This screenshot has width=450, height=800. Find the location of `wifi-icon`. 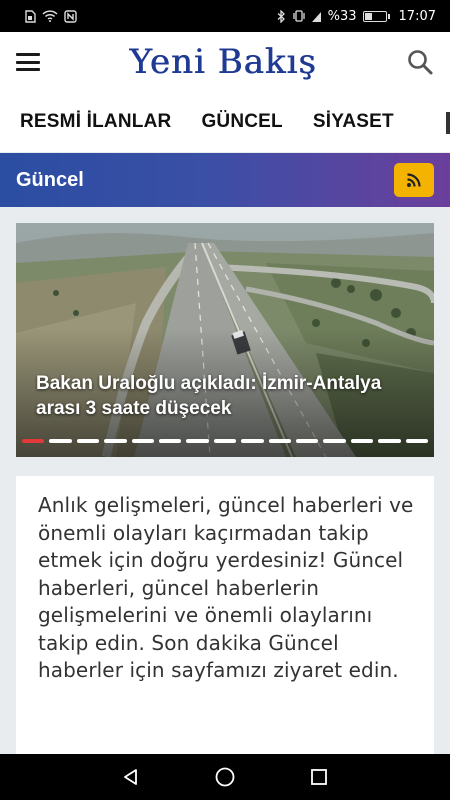

wifi-icon is located at coordinates (50, 16).